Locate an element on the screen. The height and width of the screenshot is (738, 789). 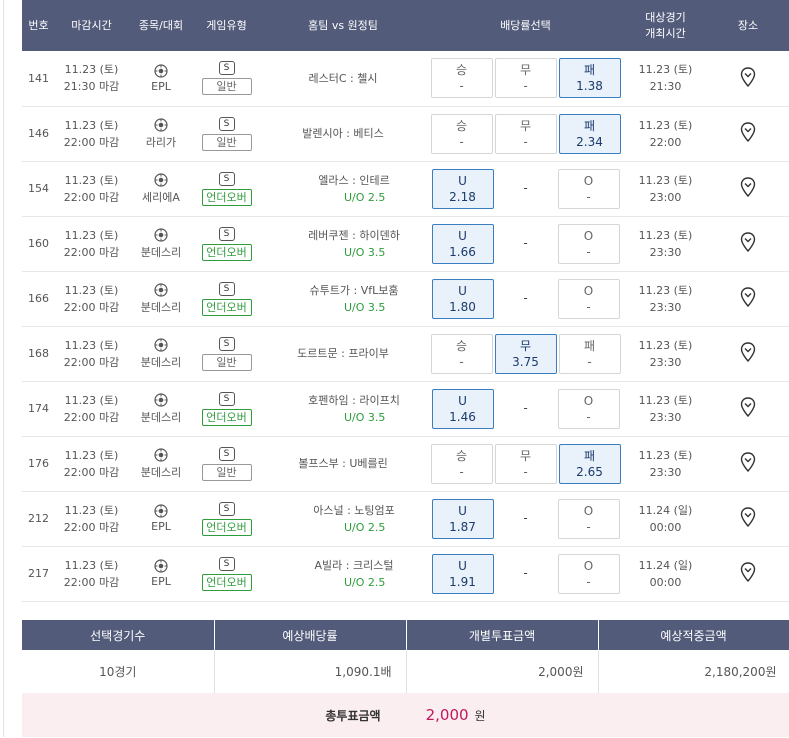
match-teams: 발렌시아 : 베티스 is located at coordinates (343, 133).